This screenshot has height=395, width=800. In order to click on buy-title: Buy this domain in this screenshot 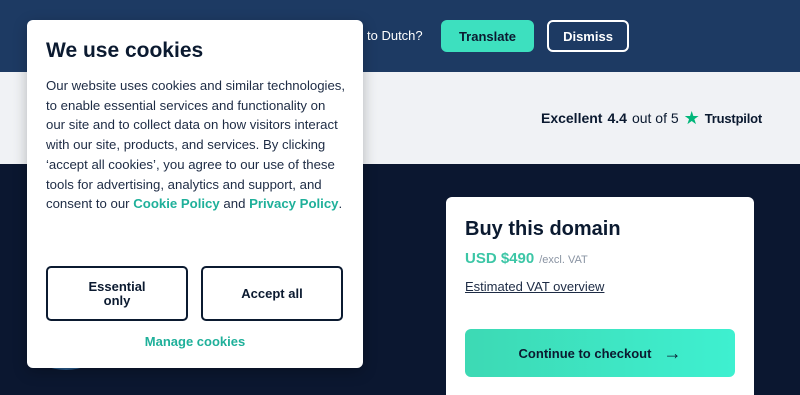, I will do `click(543, 229)`.